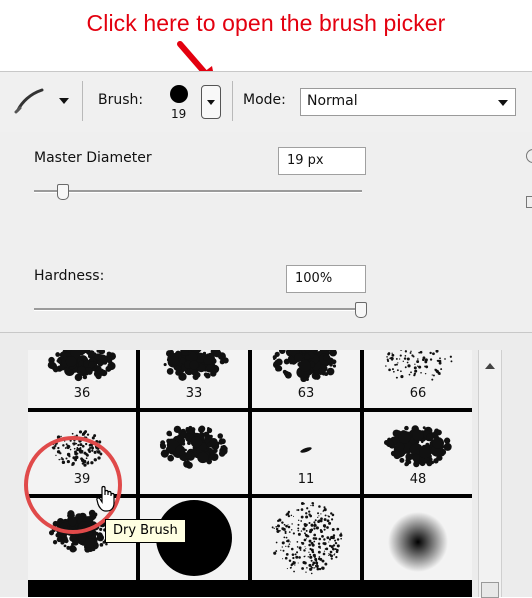 Image resolution: width=532 pixels, height=598 pixels. Describe the element at coordinates (322, 161) in the screenshot. I see `master-diameter-input: 19 px` at that location.